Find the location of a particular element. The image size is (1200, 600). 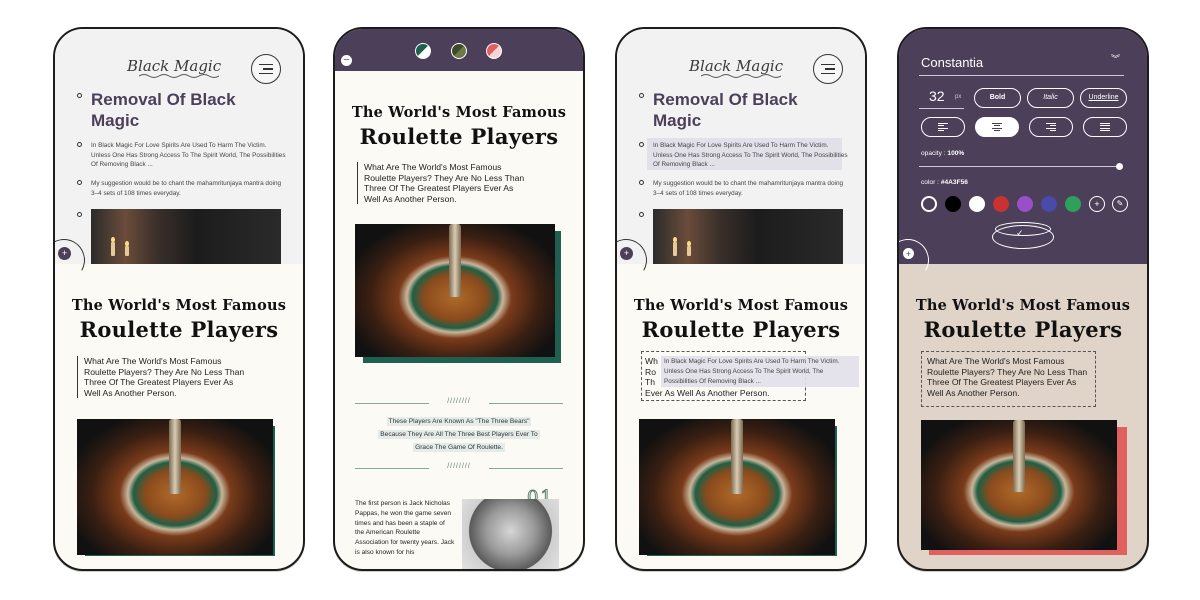

italic-button: Italic is located at coordinates (1050, 98).